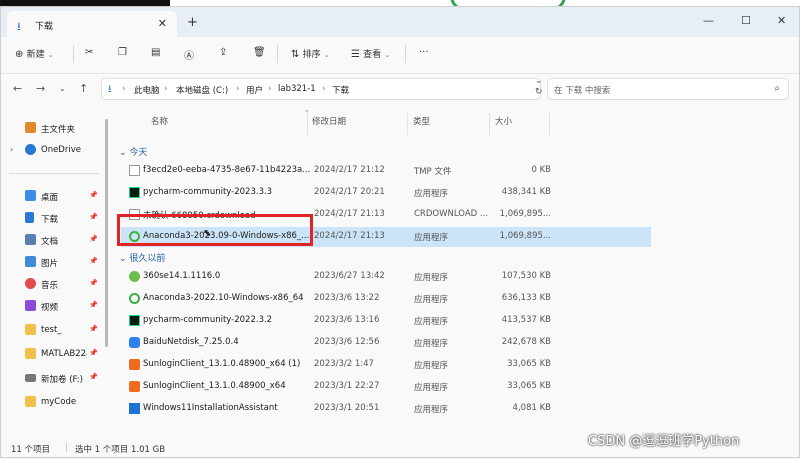 Image resolution: width=800 pixels, height=459 pixels. Describe the element at coordinates (50, 286) in the screenshot. I see `sidebar-item-label: 音乐` at that location.